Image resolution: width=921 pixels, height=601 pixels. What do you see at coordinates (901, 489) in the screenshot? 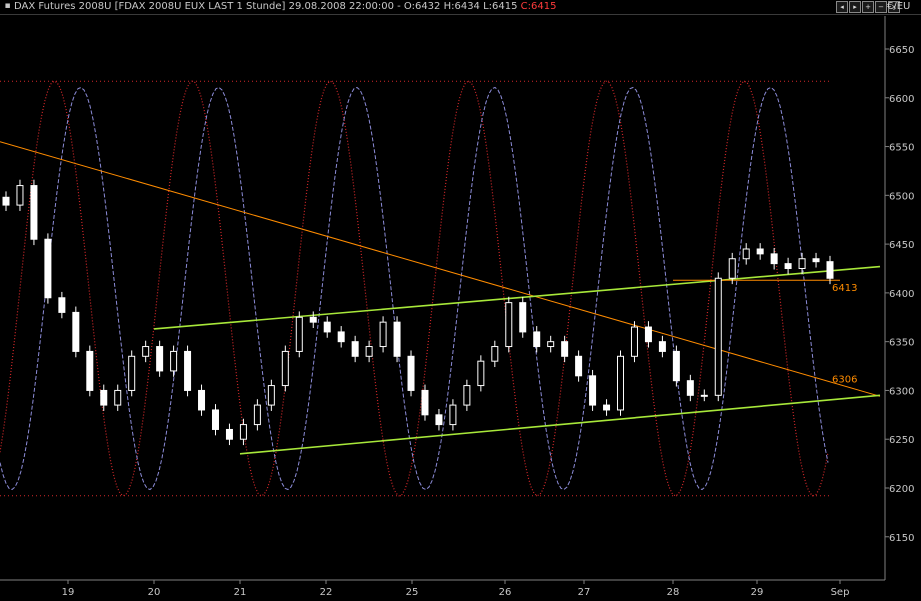
I see `y-tick-label: 6200` at bounding box center [901, 489].